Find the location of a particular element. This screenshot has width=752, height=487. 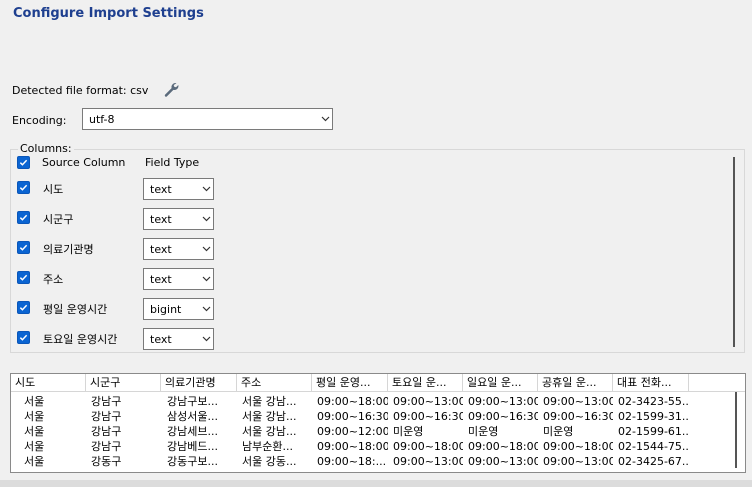

preview-column-header: 시군구 is located at coordinates (123, 382).